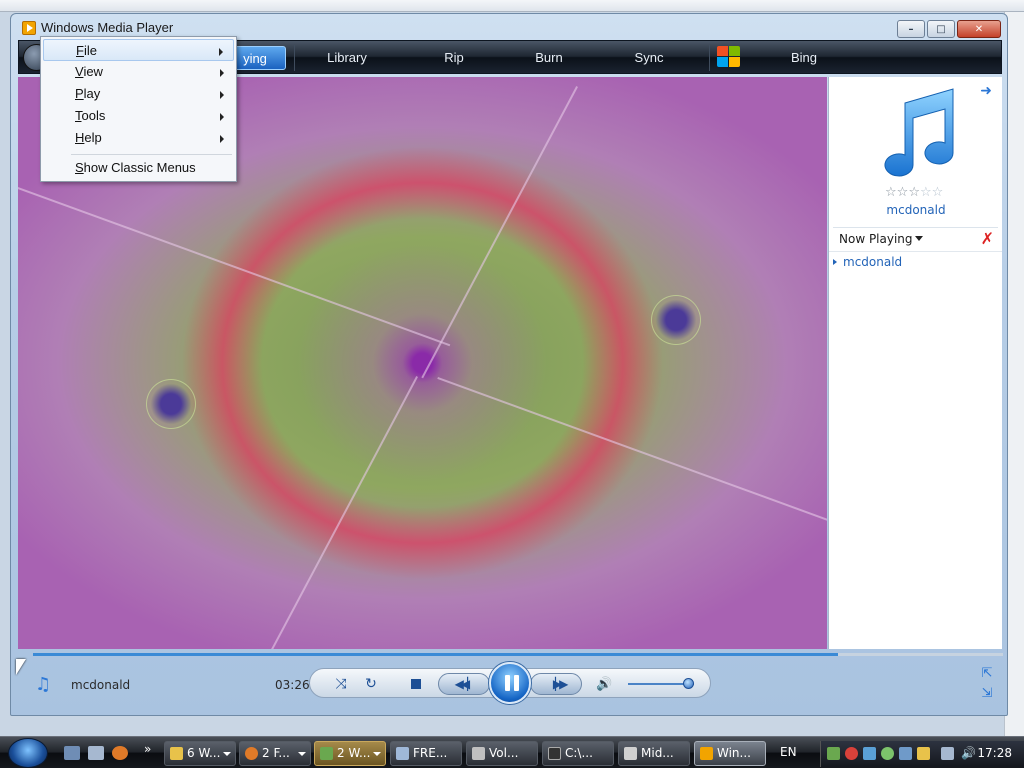 This screenshot has width=1024, height=768. I want to click on divider, so click(915, 227).